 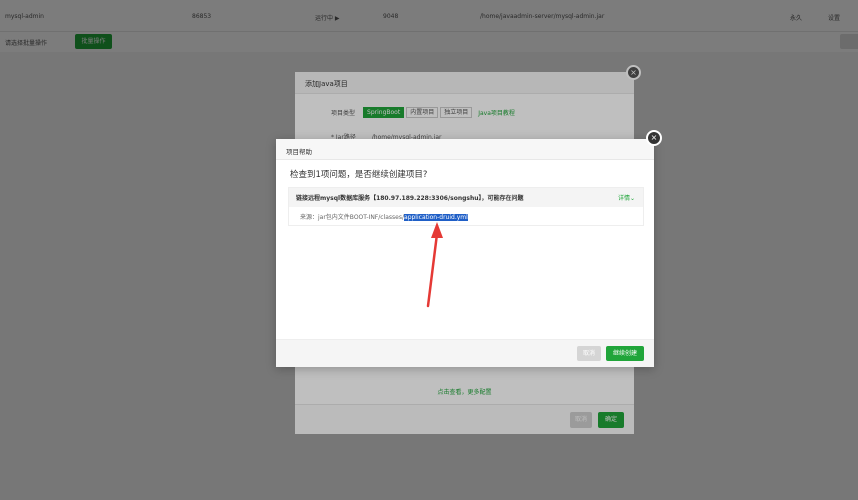 What do you see at coordinates (434, 265) in the screenshot?
I see `annotation-arrow-icon` at bounding box center [434, 265].